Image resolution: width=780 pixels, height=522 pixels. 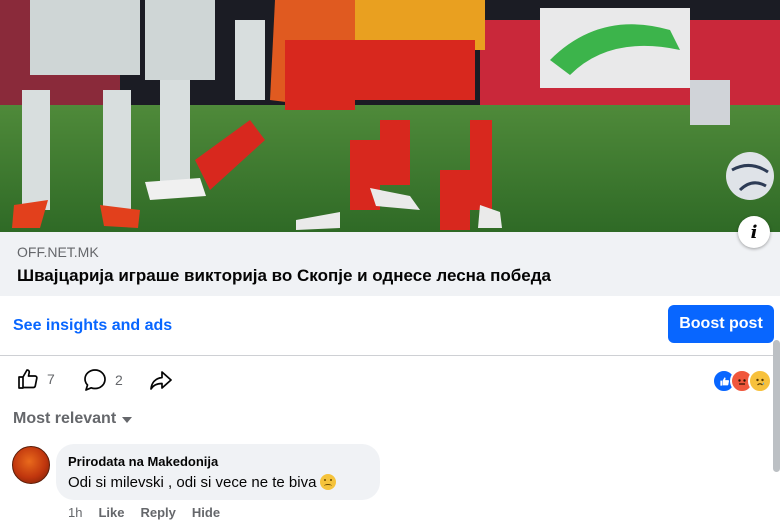 I want to click on link-domain: OFF.NET.MK, so click(x=58, y=252).